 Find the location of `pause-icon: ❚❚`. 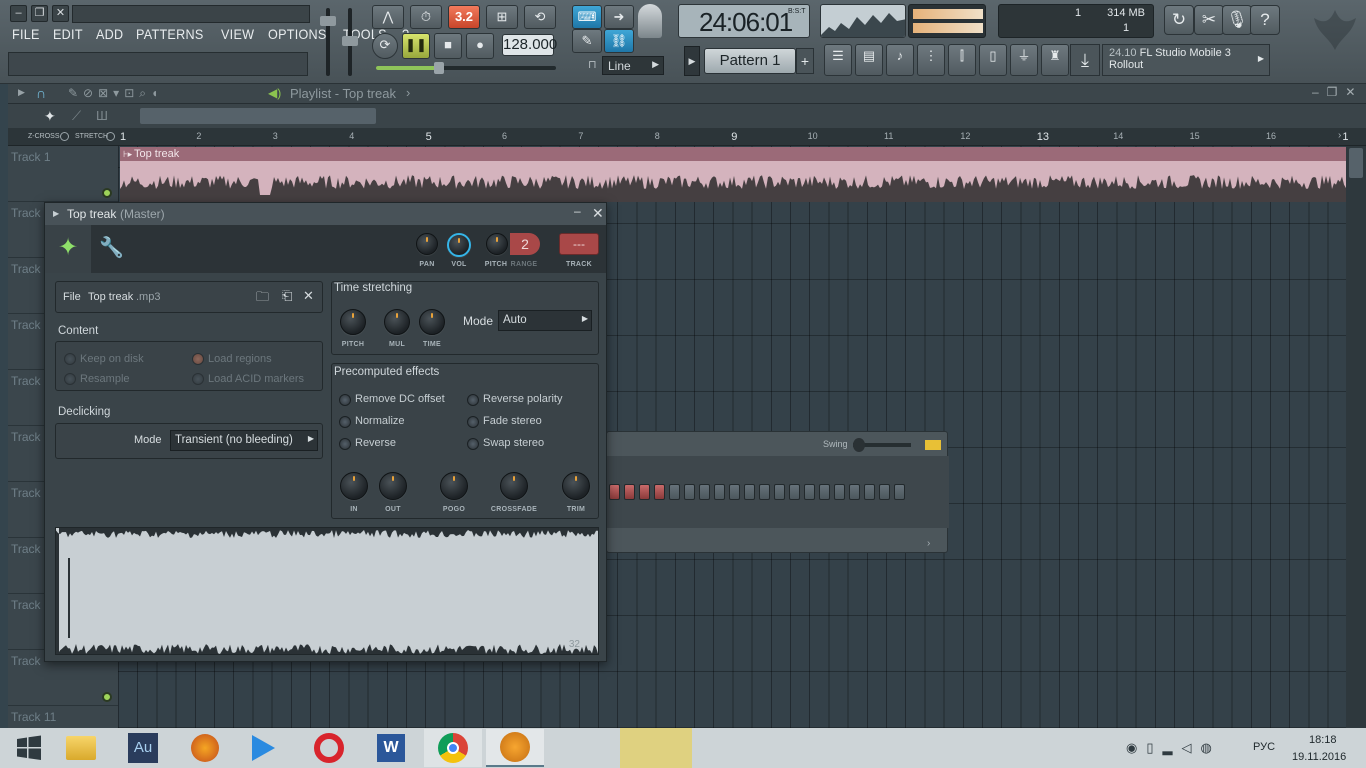

pause-icon: ❚❚ is located at coordinates (416, 46).